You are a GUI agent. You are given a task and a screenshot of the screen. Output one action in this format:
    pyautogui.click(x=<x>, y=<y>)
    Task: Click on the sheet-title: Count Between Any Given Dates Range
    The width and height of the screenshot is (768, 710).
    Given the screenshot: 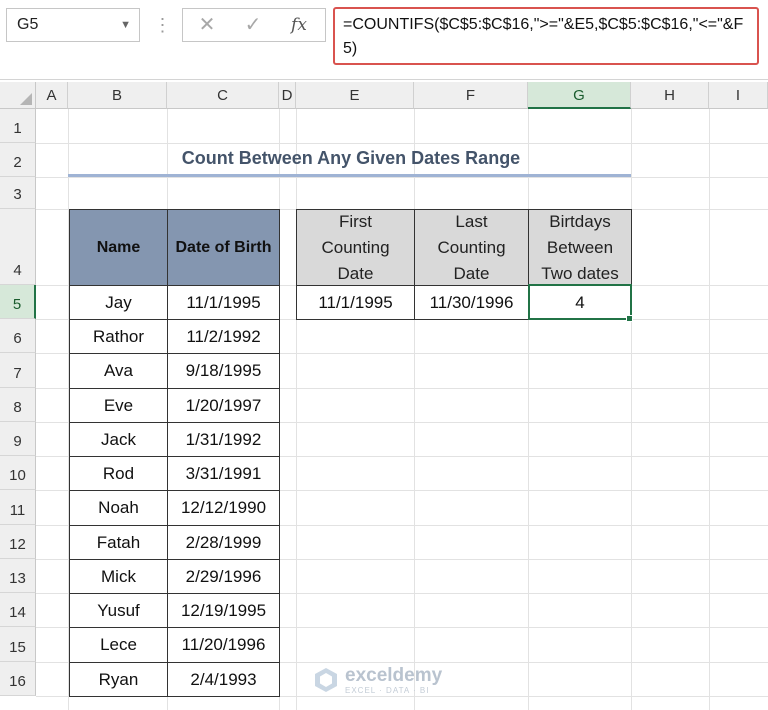 What is the action you would take?
    pyautogui.click(x=351, y=158)
    